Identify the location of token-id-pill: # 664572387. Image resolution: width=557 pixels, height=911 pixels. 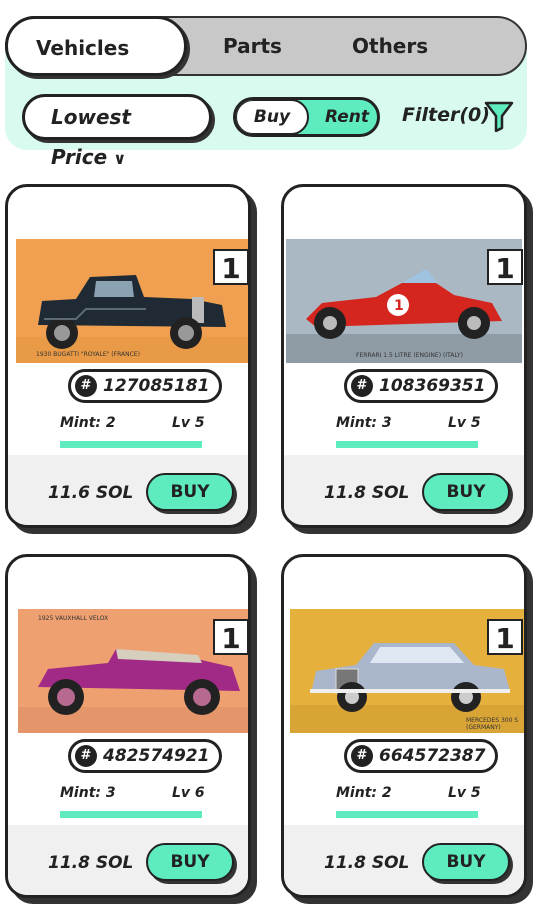
(421, 756).